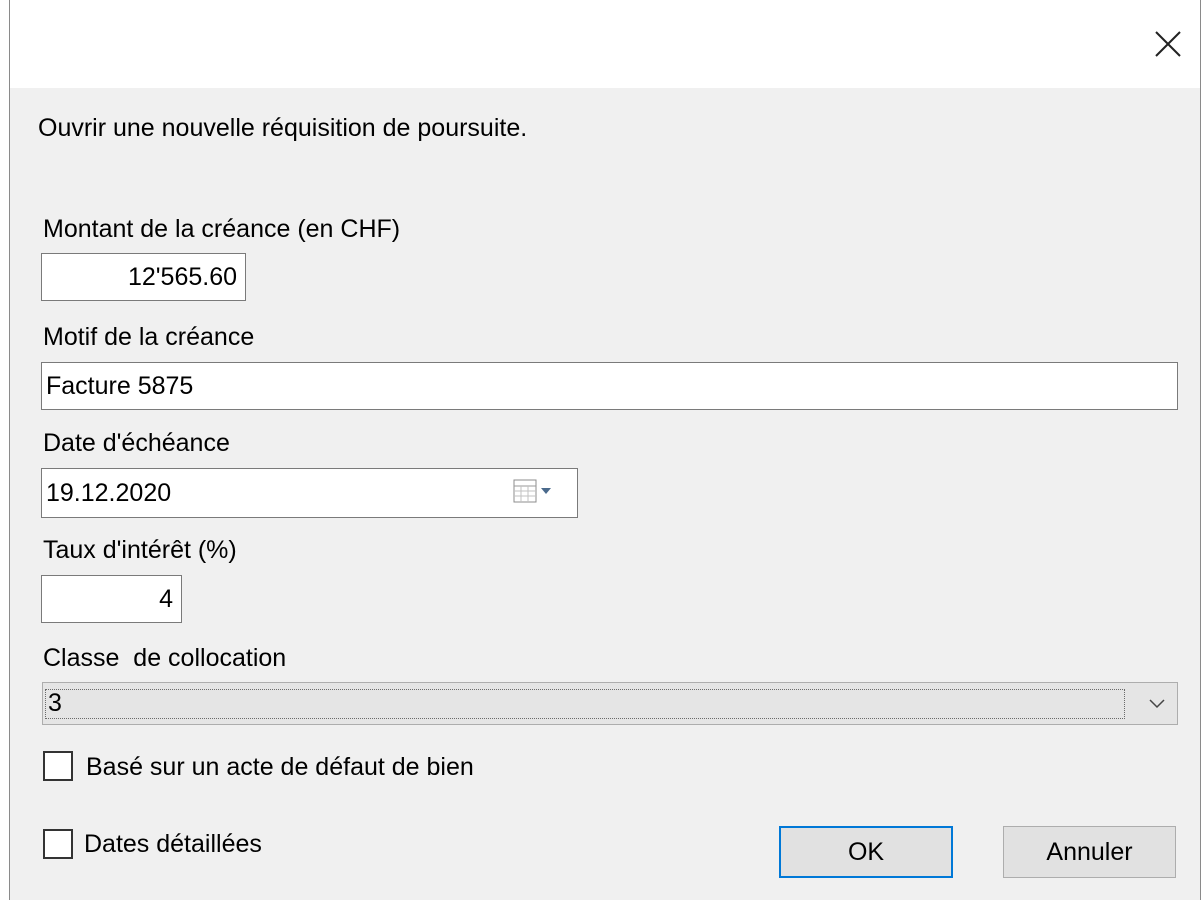 Image resolution: width=1203 pixels, height=900 pixels. Describe the element at coordinates (120, 386) in the screenshot. I see `motive-value: Facture 5875` at that location.